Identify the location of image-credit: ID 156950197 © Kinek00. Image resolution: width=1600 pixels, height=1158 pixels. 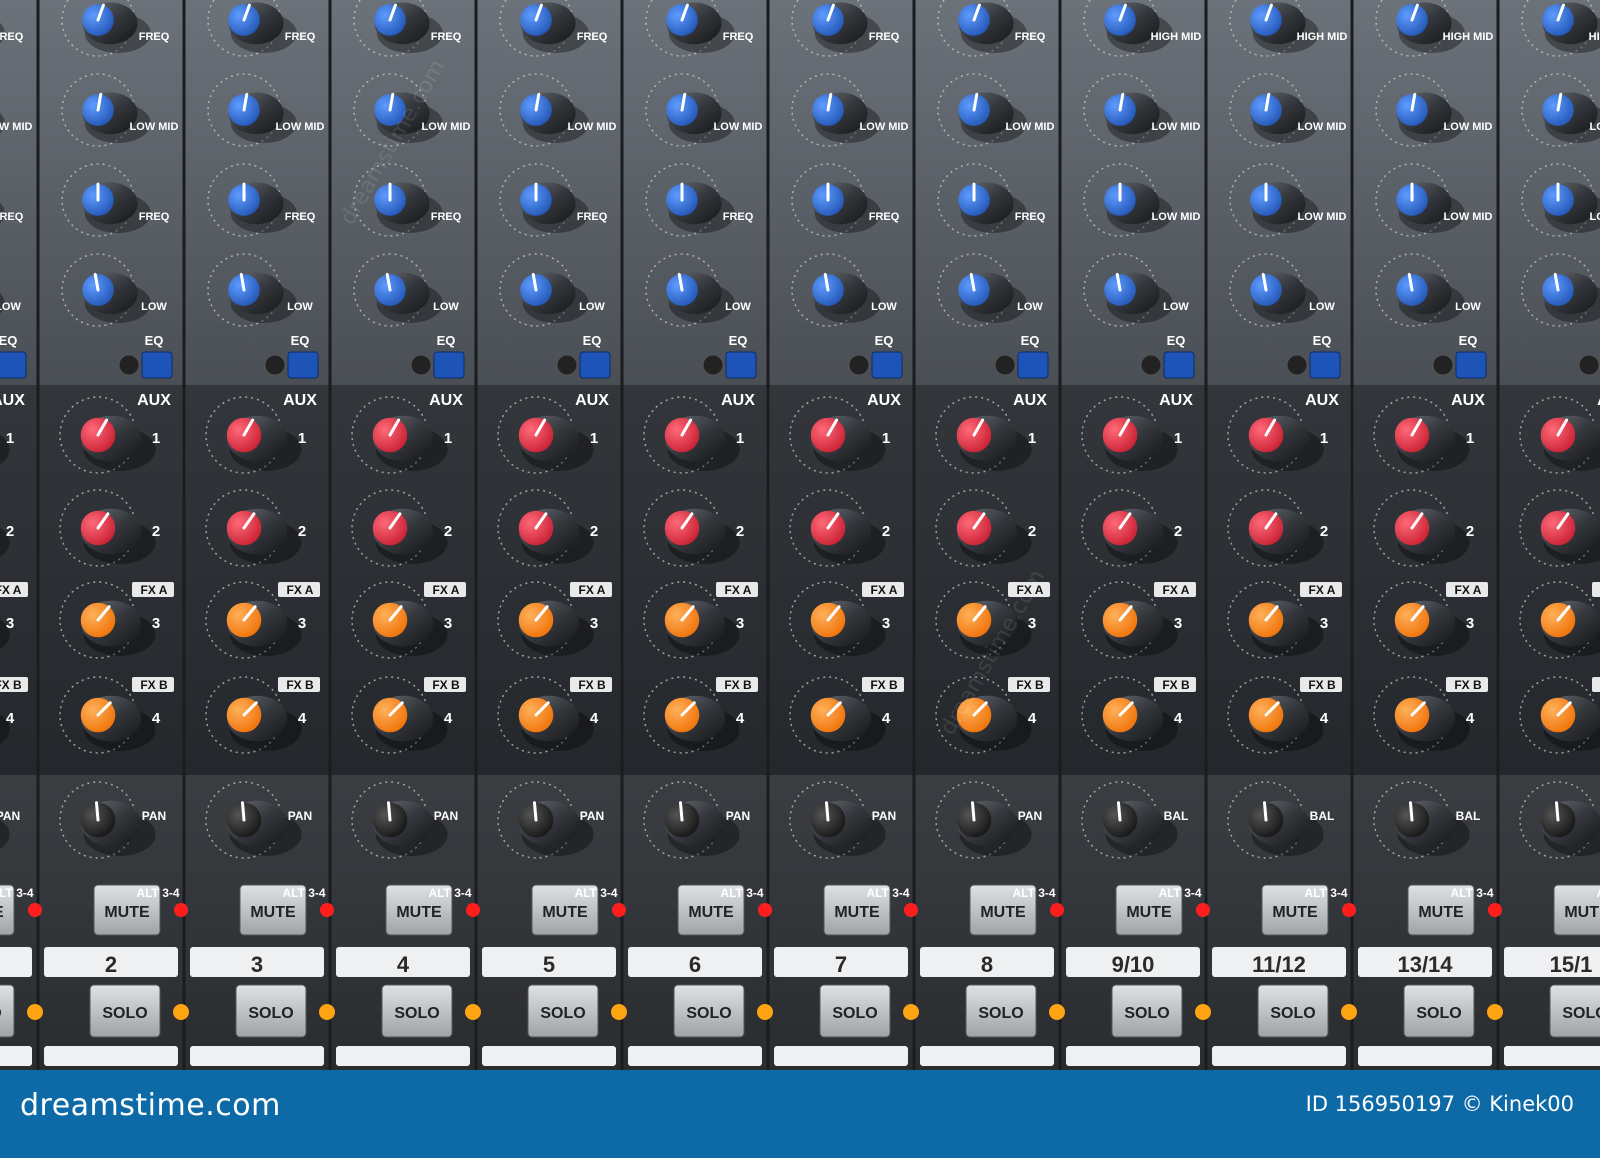
(1439, 1104).